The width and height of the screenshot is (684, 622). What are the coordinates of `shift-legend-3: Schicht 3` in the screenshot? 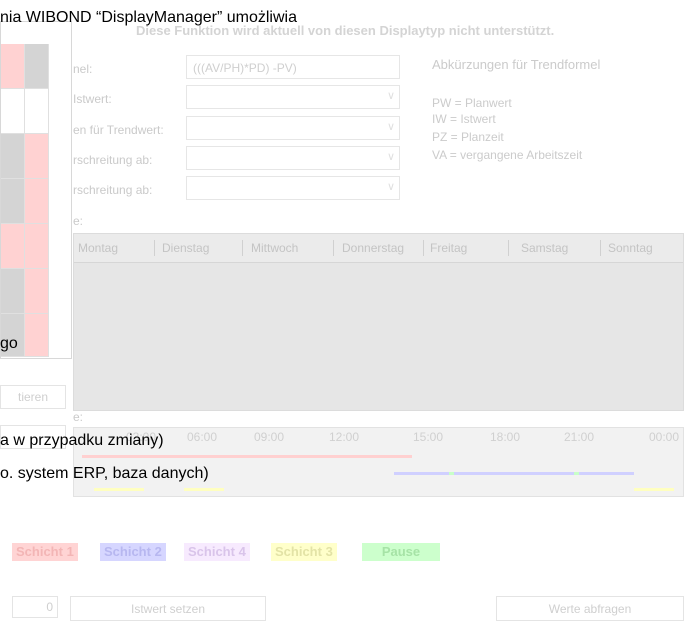 It's located at (304, 552).